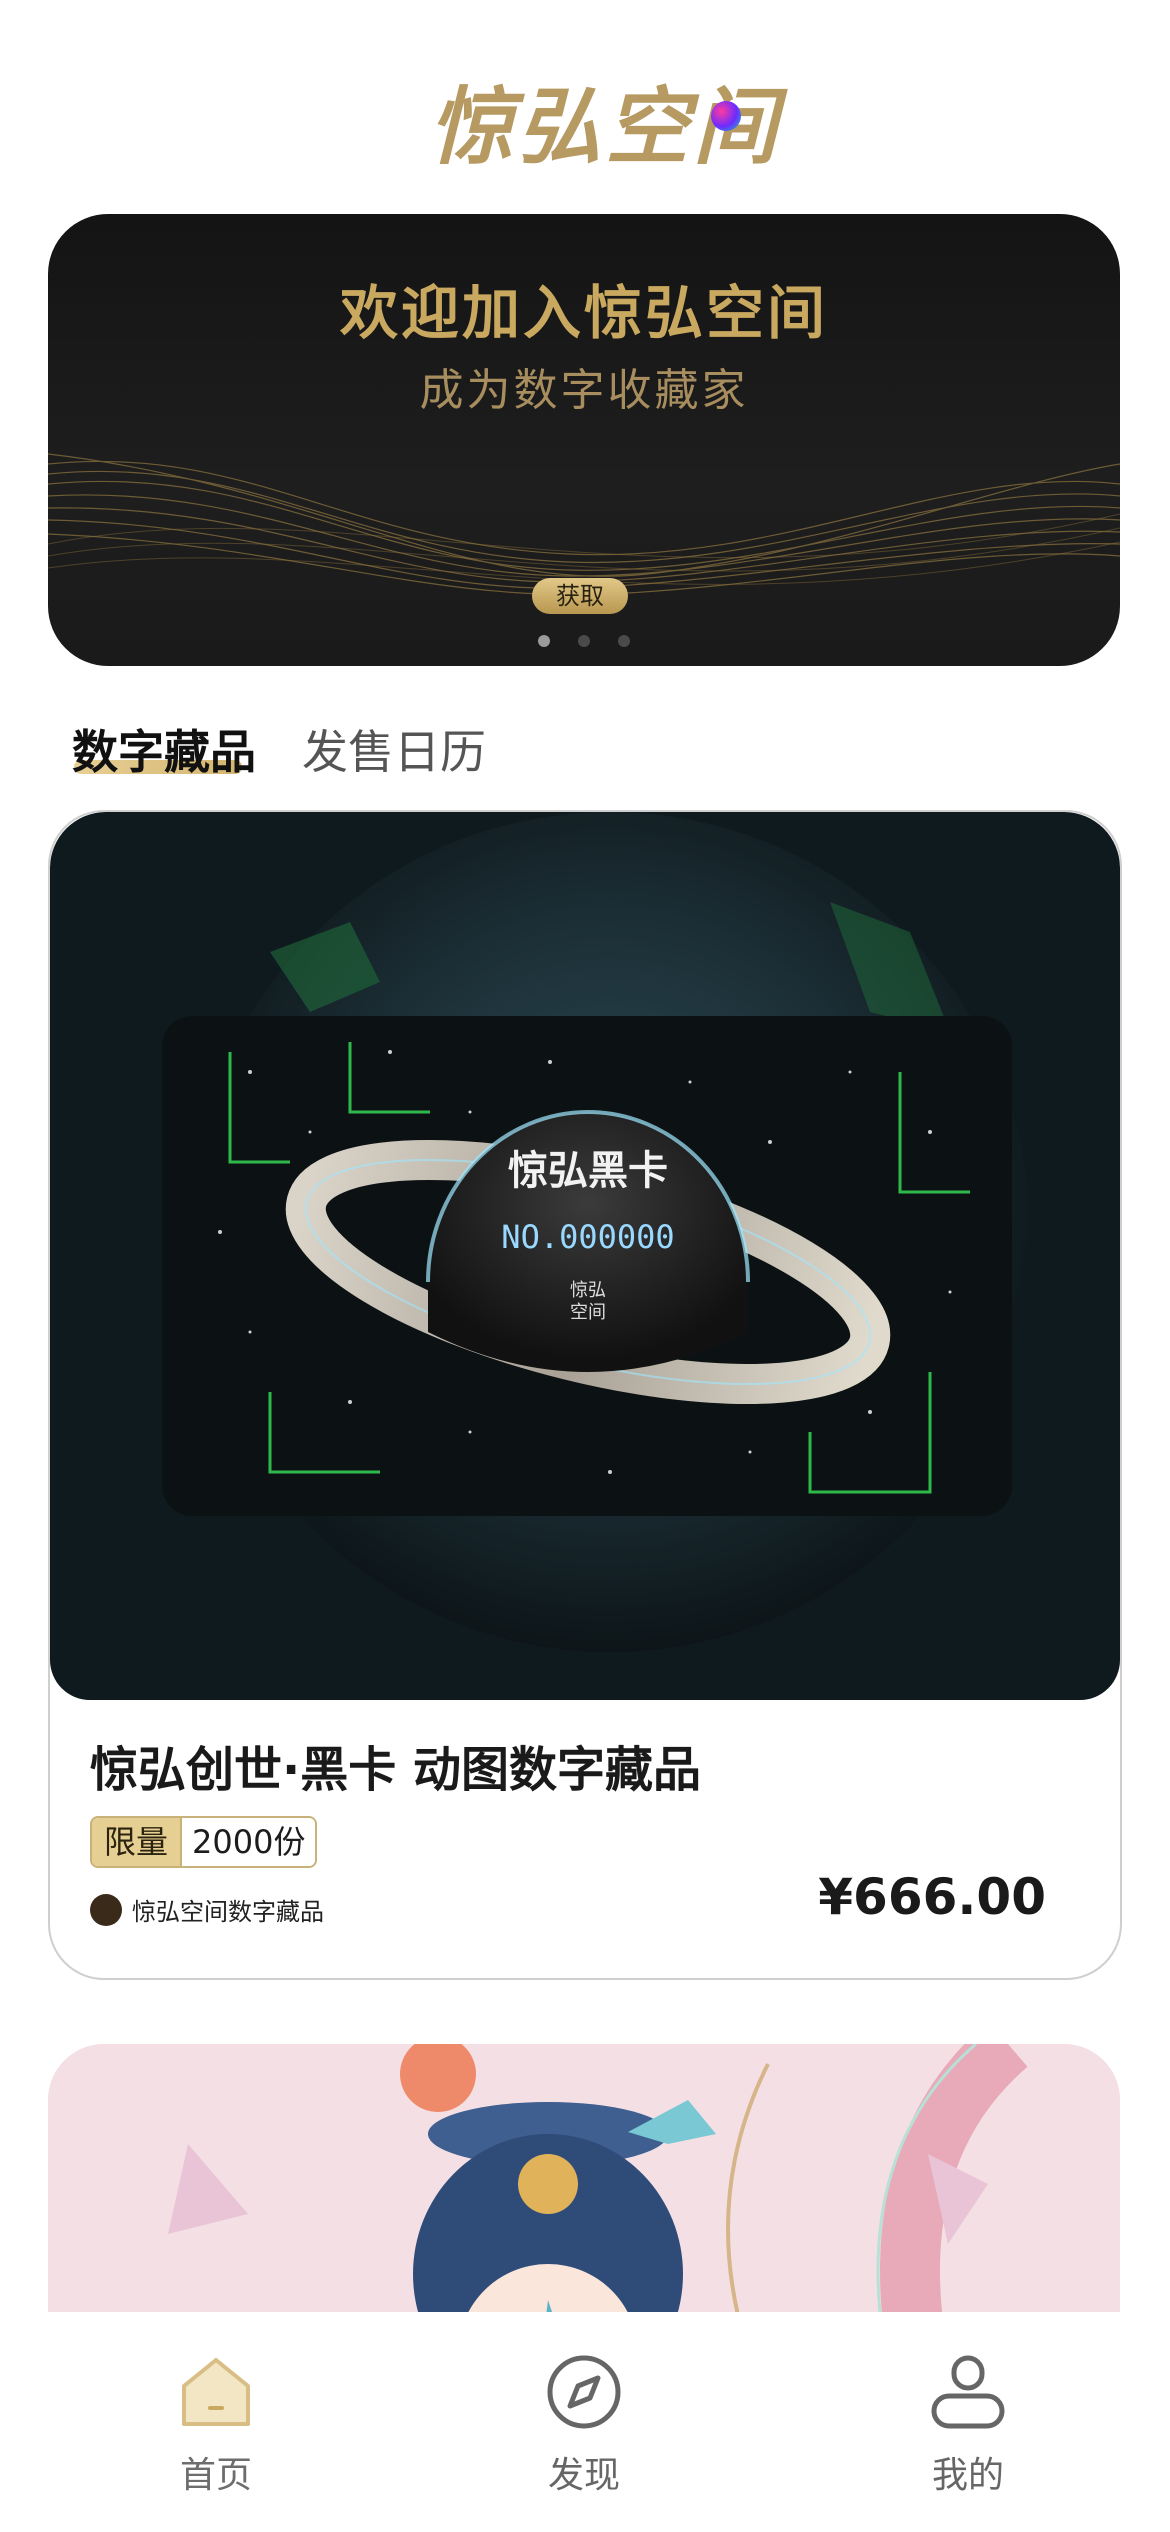 This screenshot has height=2532, width=1170. I want to click on nav-profile-label: 我的, so click(967, 2475).